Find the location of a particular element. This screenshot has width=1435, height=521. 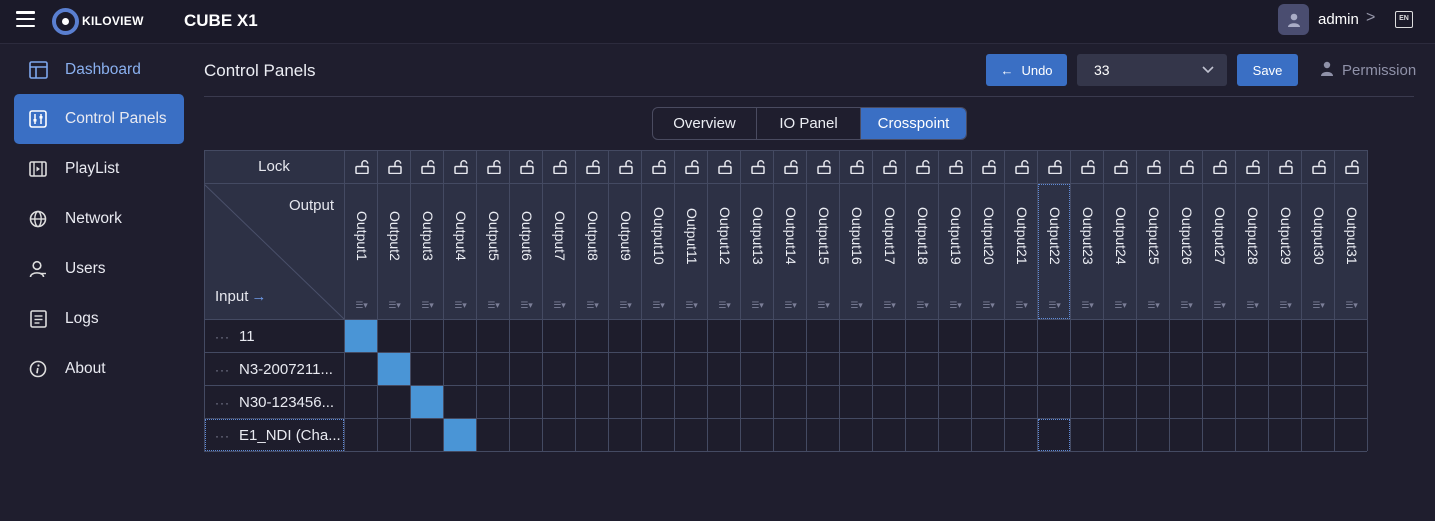

tab-io-panel: IO Panel is located at coordinates (809, 123).